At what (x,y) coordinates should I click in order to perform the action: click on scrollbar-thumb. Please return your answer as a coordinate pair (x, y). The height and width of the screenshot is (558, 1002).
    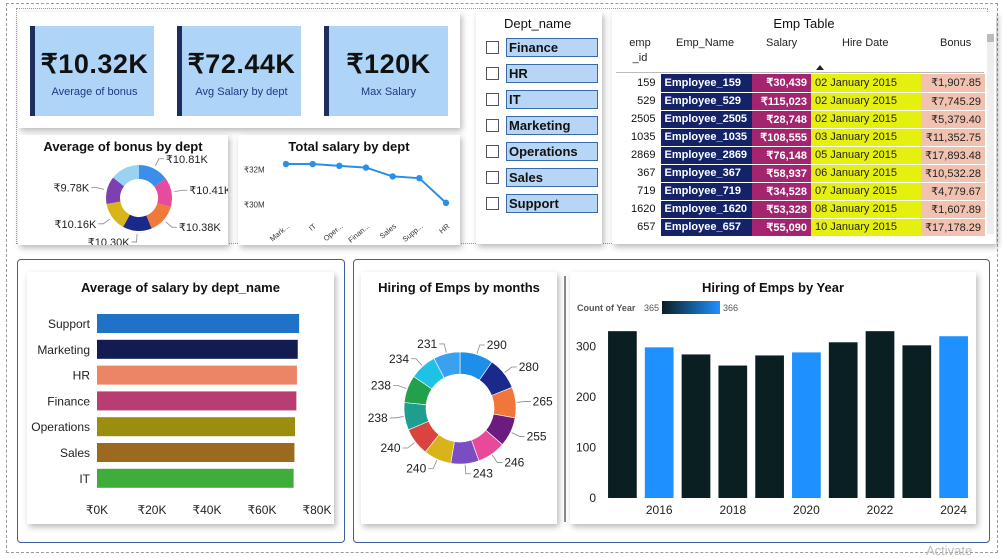
    Looking at the image, I should click on (990, 38).